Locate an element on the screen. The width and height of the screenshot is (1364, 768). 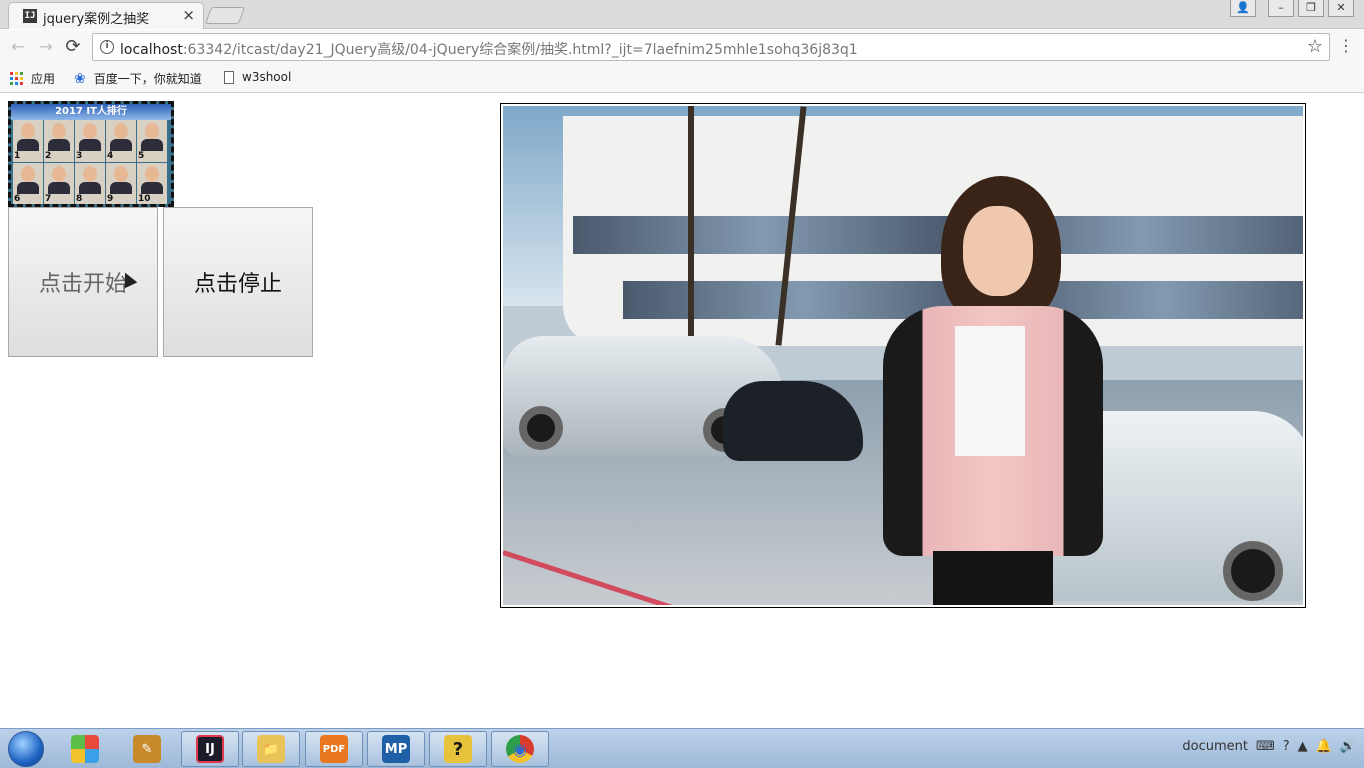
face-grid: 1 2 3 4 5 6 7 8 9 10 is located at coordinates (90, 162).